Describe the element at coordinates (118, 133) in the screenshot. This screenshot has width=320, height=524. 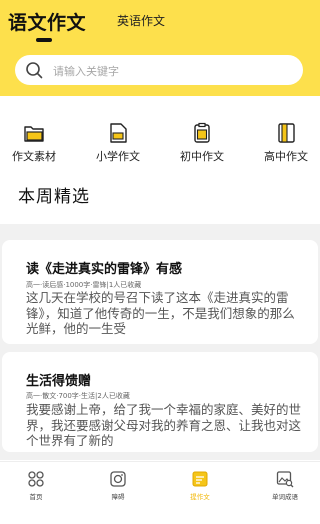
I see `document-icon` at that location.